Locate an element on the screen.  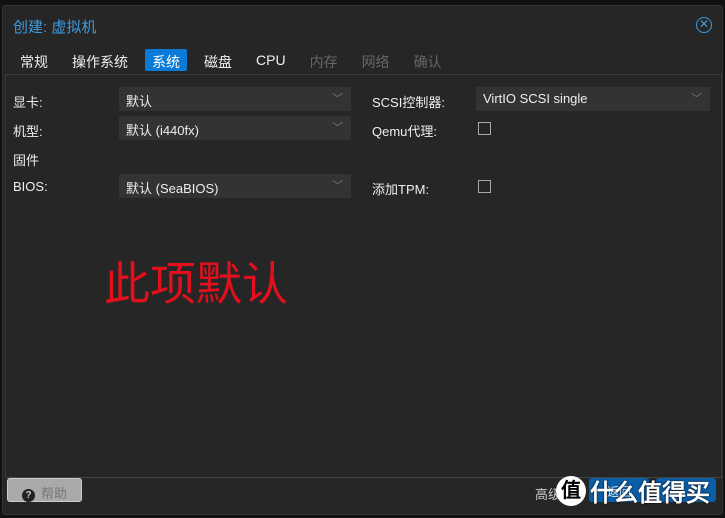
tab-system: 系统 is located at coordinates (166, 60).